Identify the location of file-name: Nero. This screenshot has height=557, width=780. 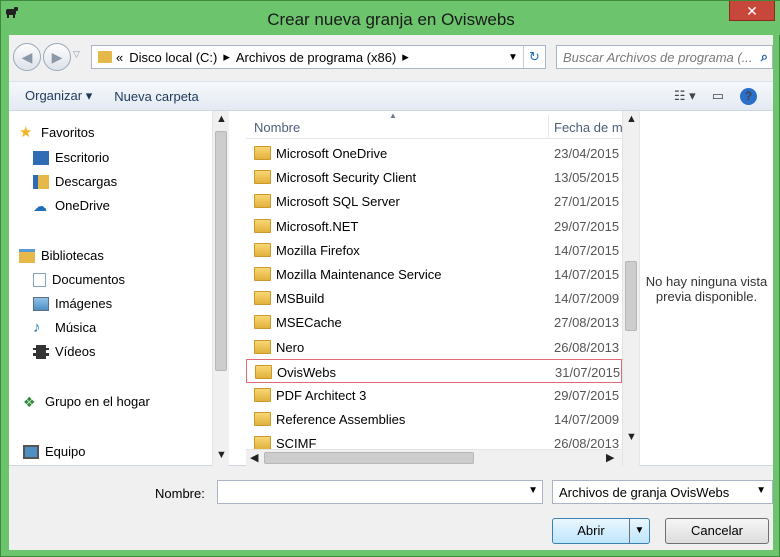
(290, 347).